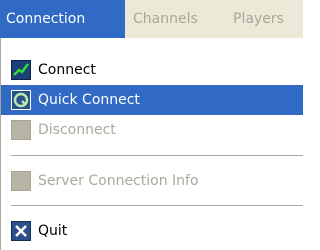 This screenshot has height=250, width=320. I want to click on menu-item-label: Server Connection Info, so click(118, 181).